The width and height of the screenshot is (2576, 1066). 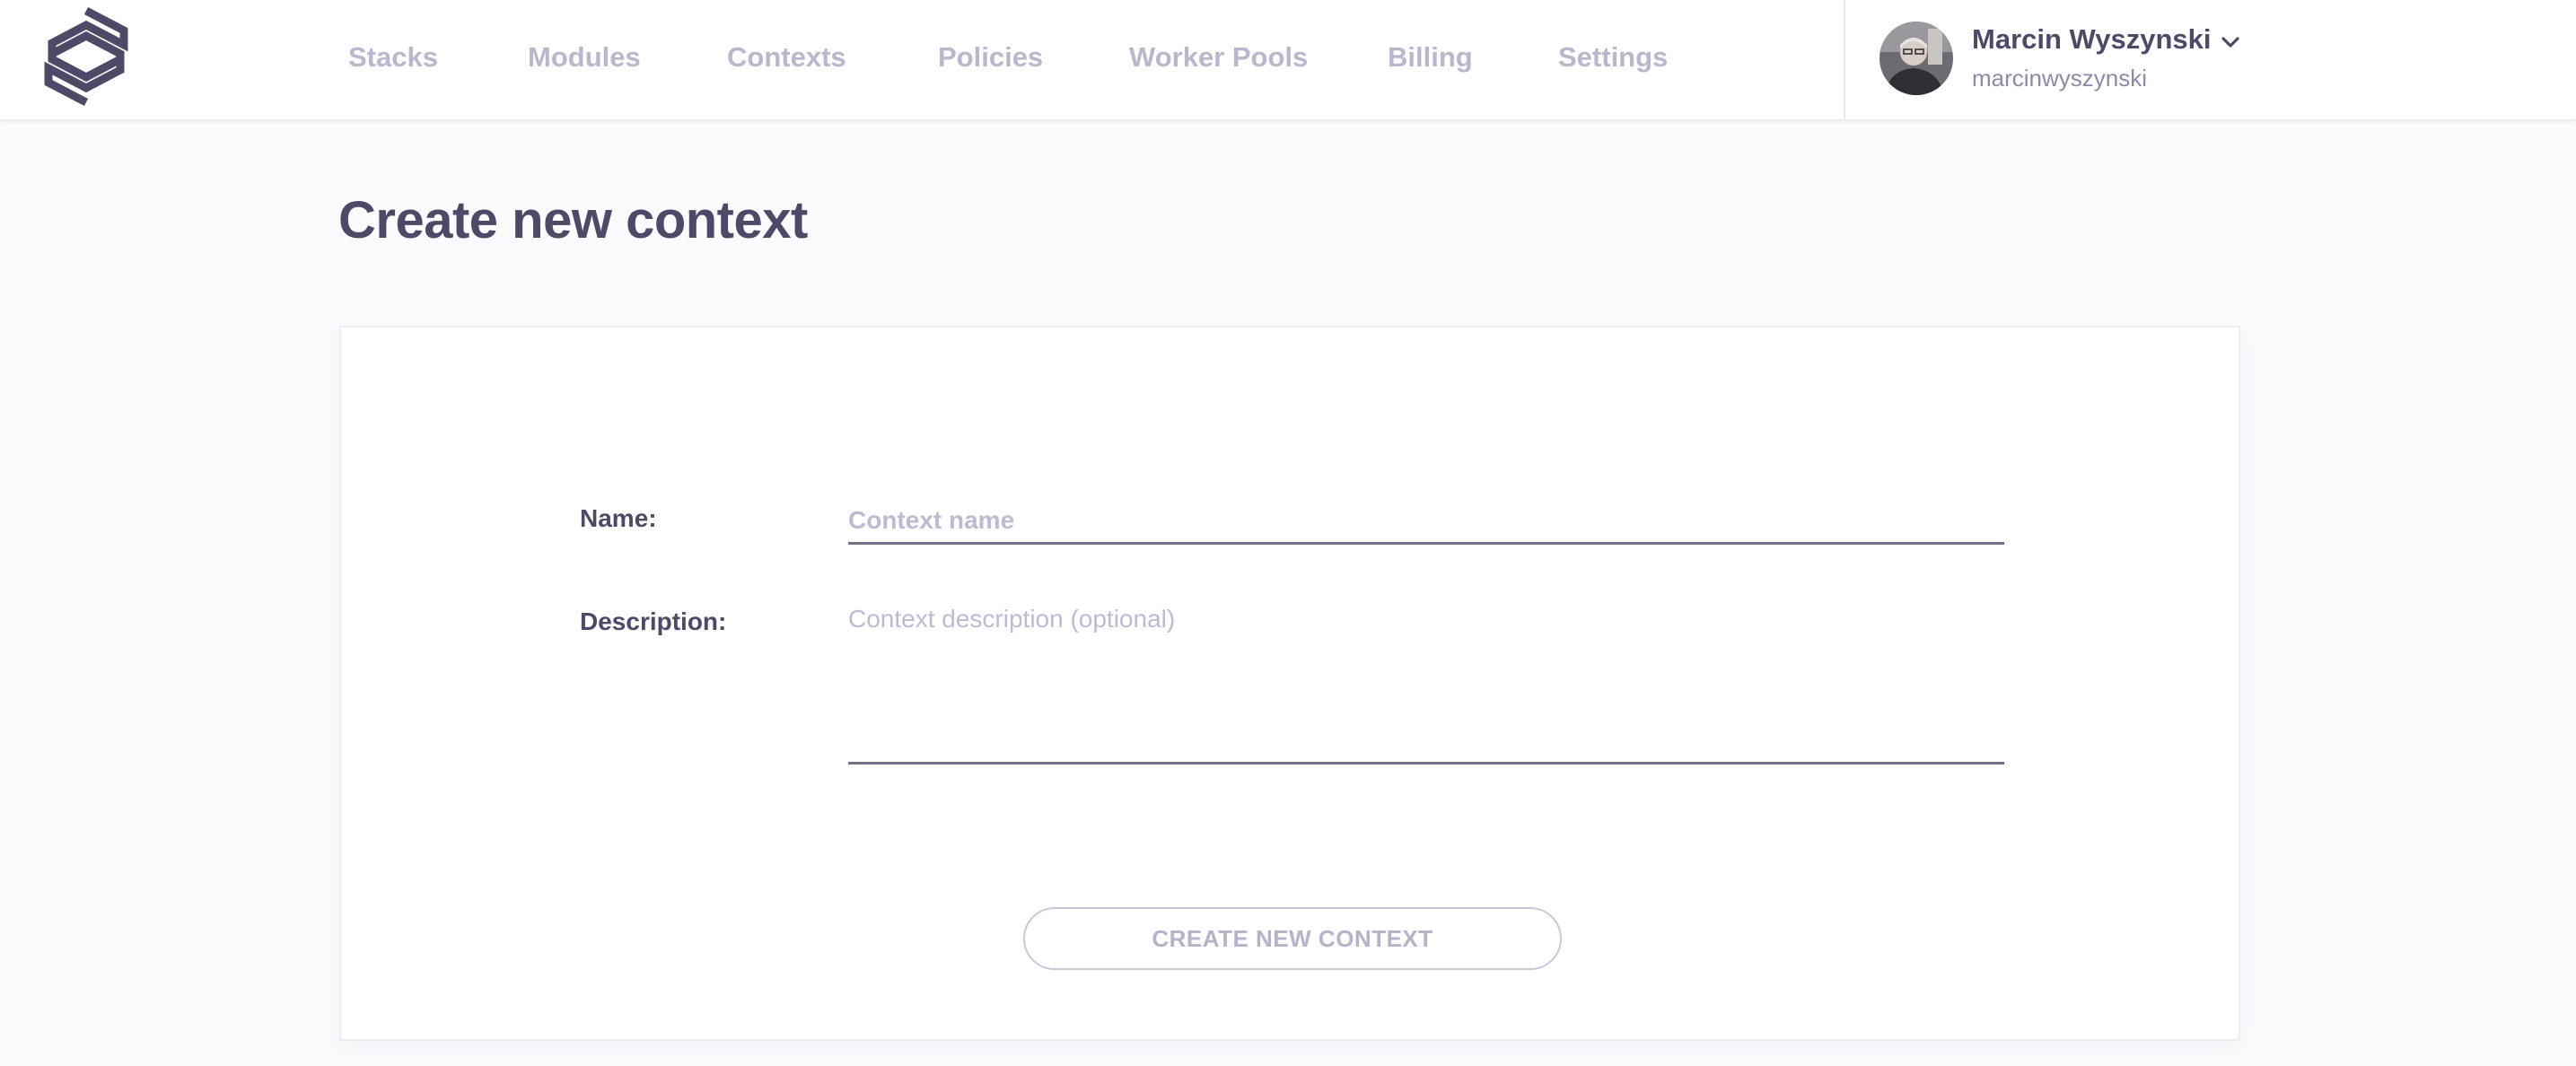 I want to click on spacelift-logo, so click(x=86, y=56).